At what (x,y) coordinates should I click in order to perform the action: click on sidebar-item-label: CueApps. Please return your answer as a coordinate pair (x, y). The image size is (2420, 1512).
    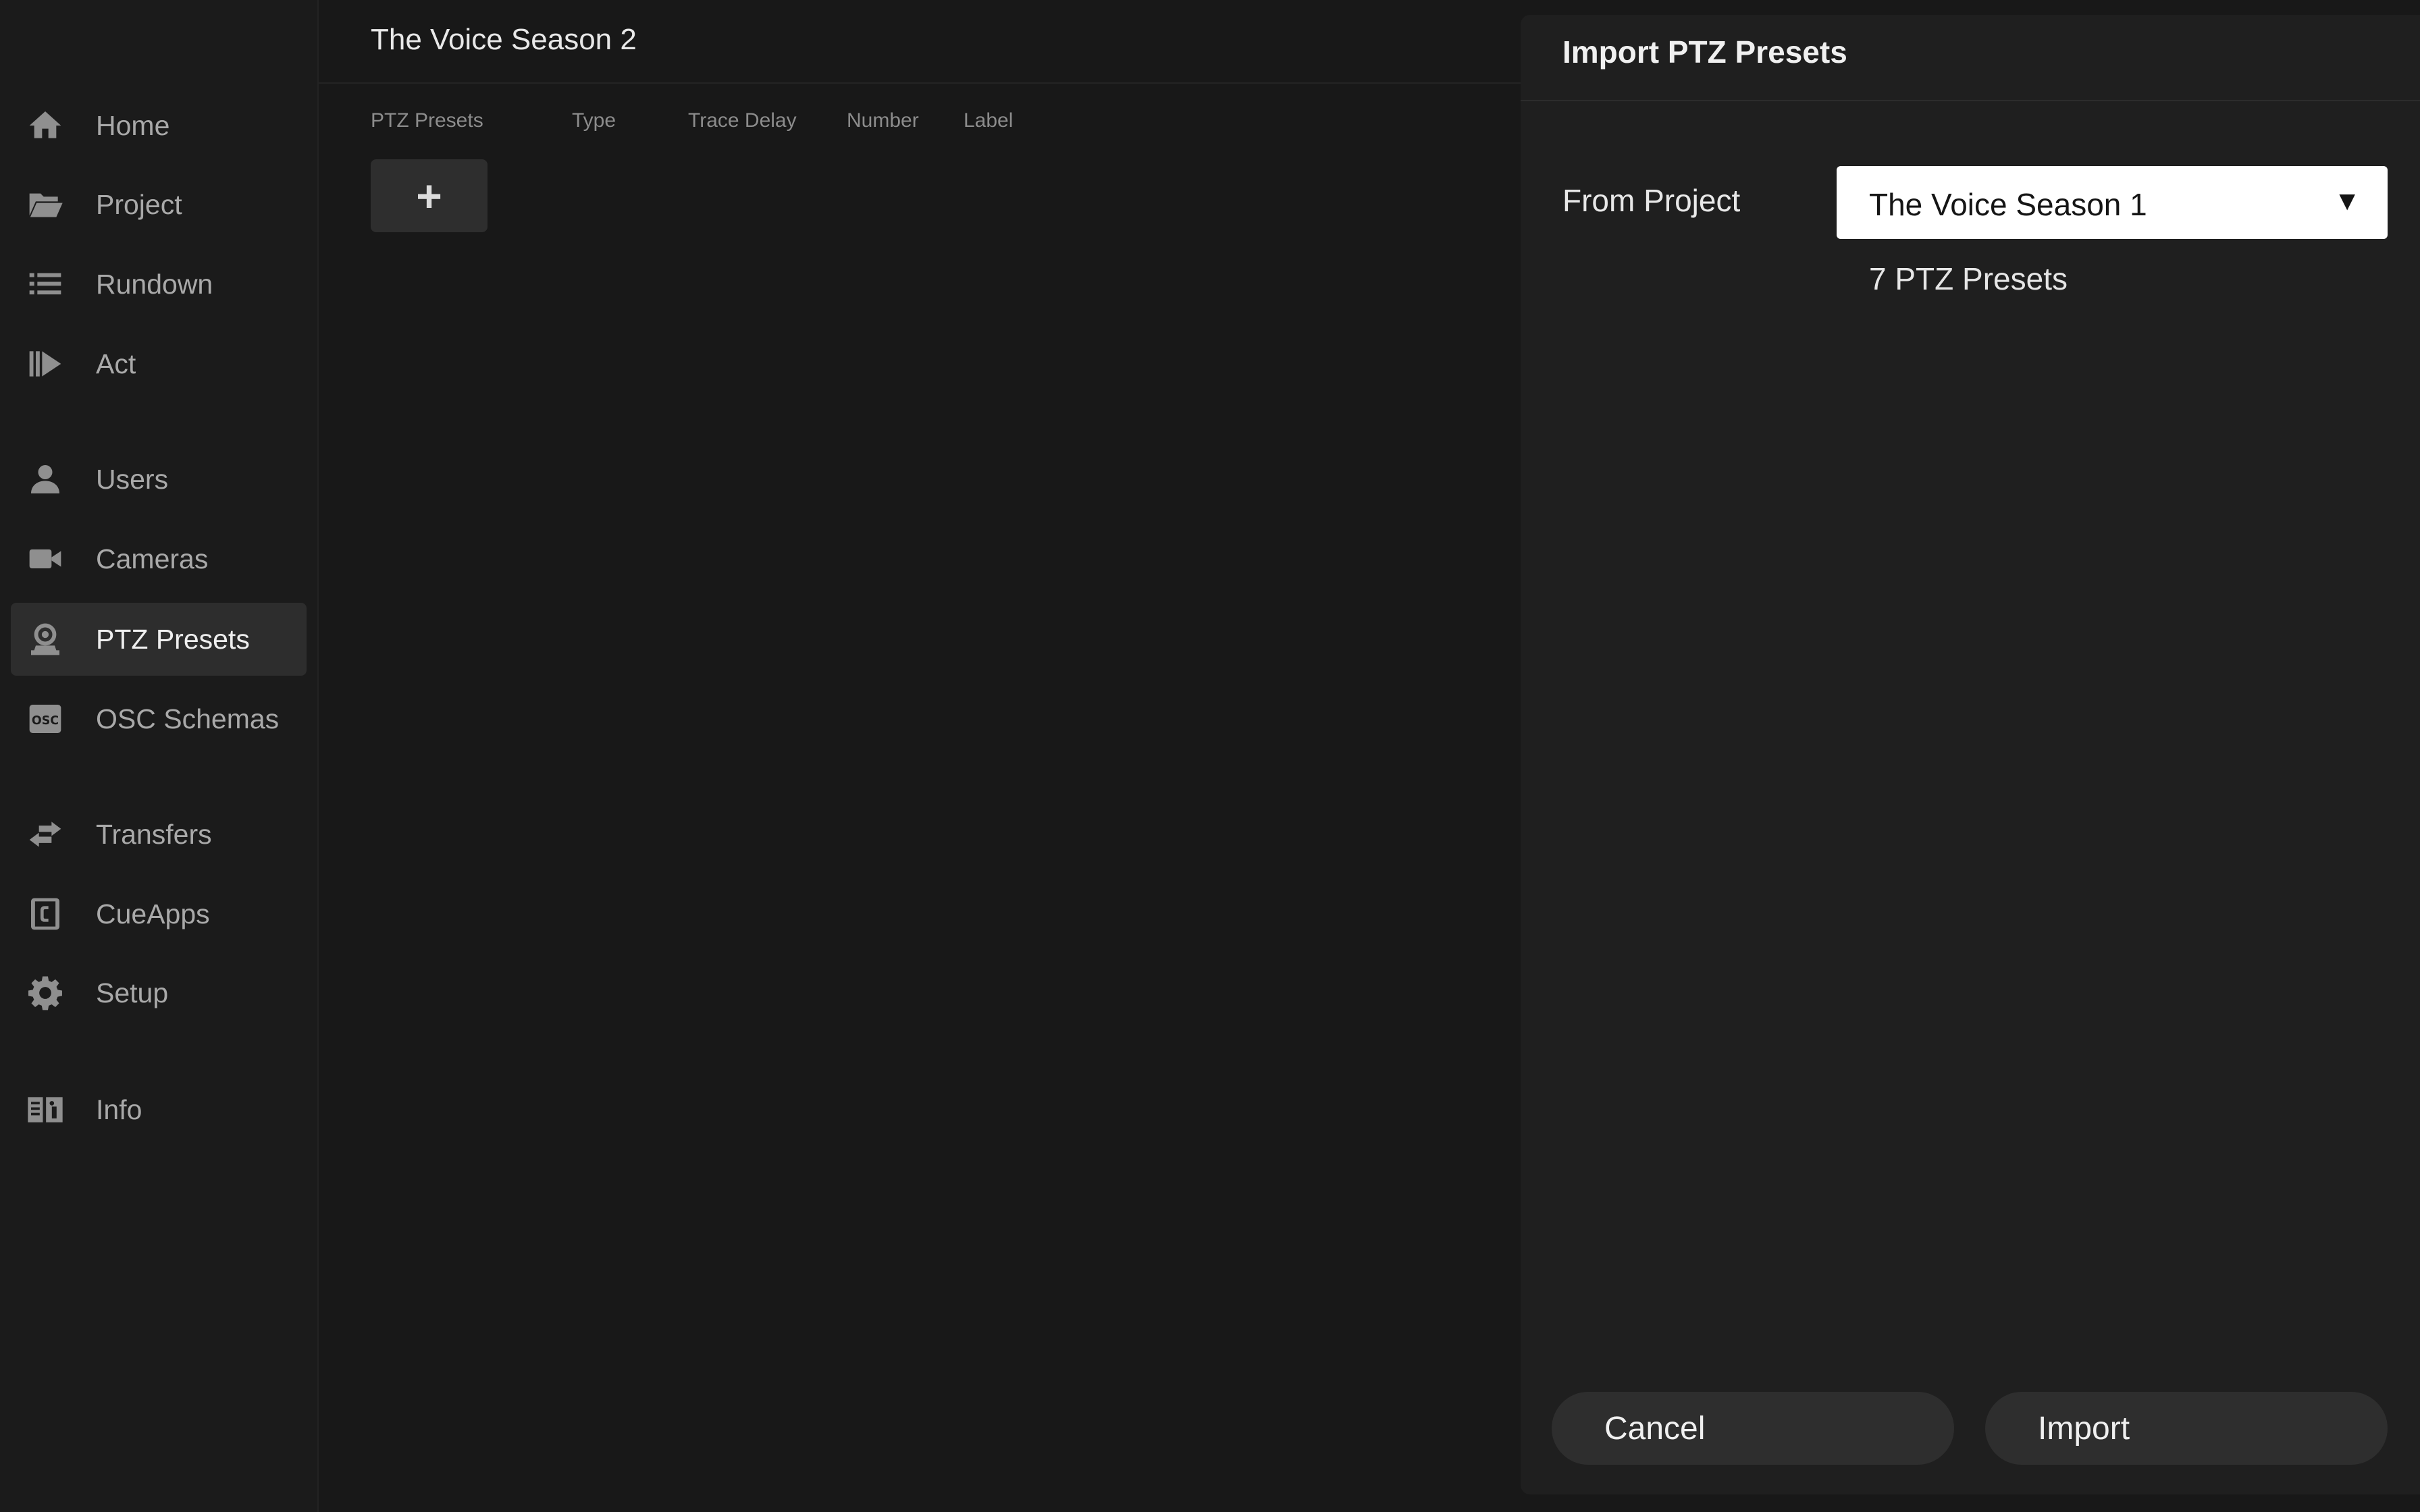
    Looking at the image, I should click on (153, 913).